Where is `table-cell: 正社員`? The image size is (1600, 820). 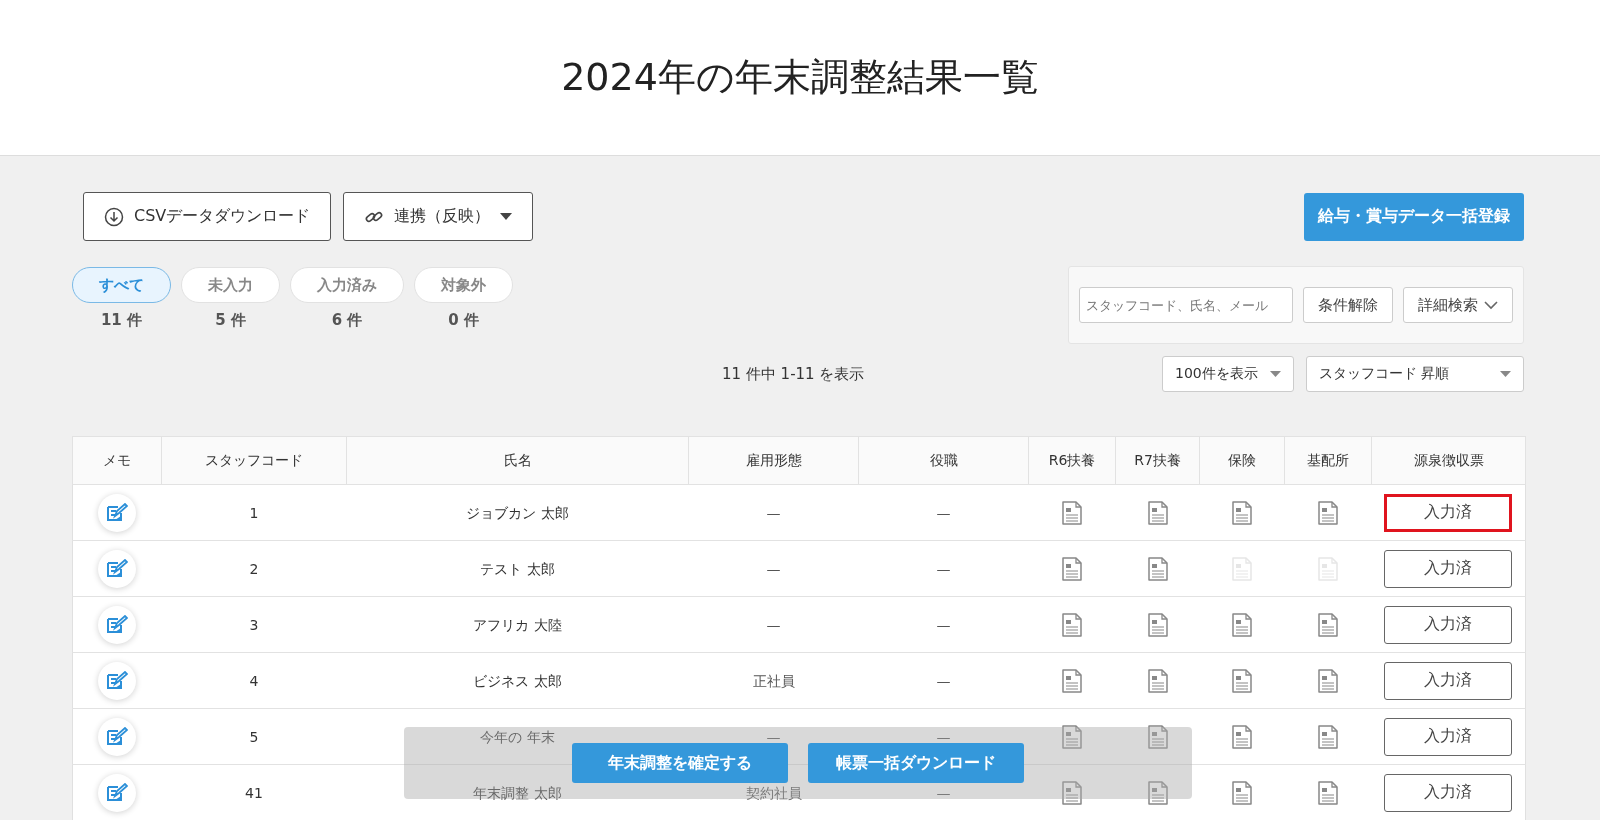 table-cell: 正社員 is located at coordinates (773, 680).